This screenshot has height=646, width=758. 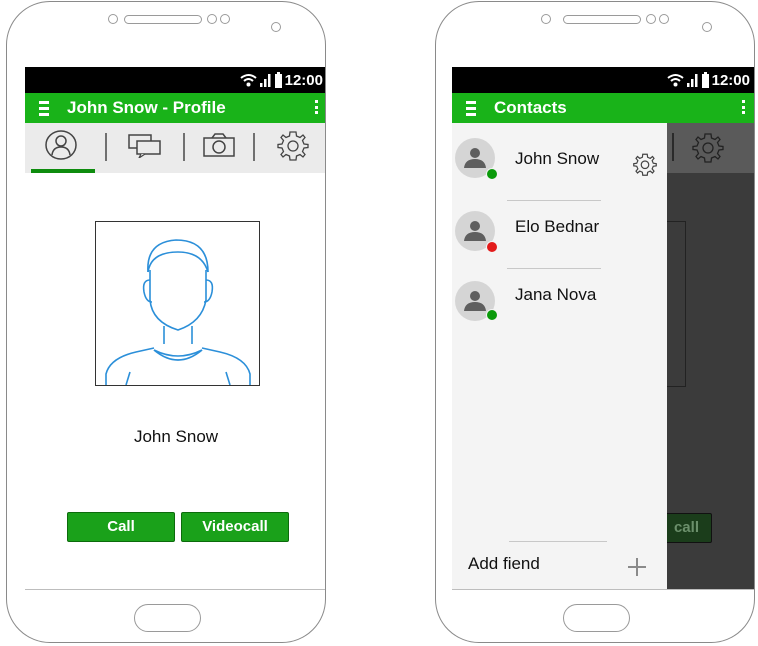 What do you see at coordinates (676, 304) in the screenshot?
I see `dimmed-photo-frame` at bounding box center [676, 304].